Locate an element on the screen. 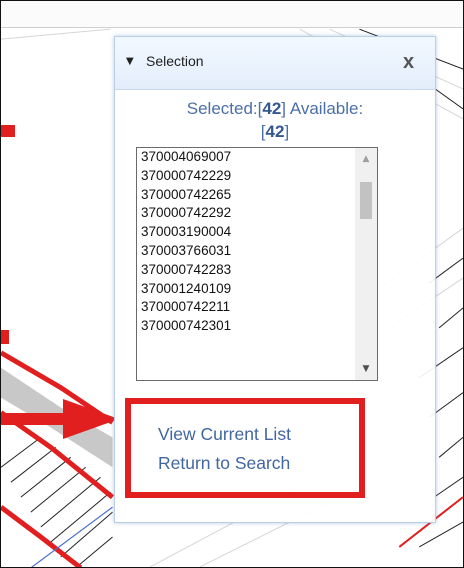  panel-title: Selection is located at coordinates (175, 61).